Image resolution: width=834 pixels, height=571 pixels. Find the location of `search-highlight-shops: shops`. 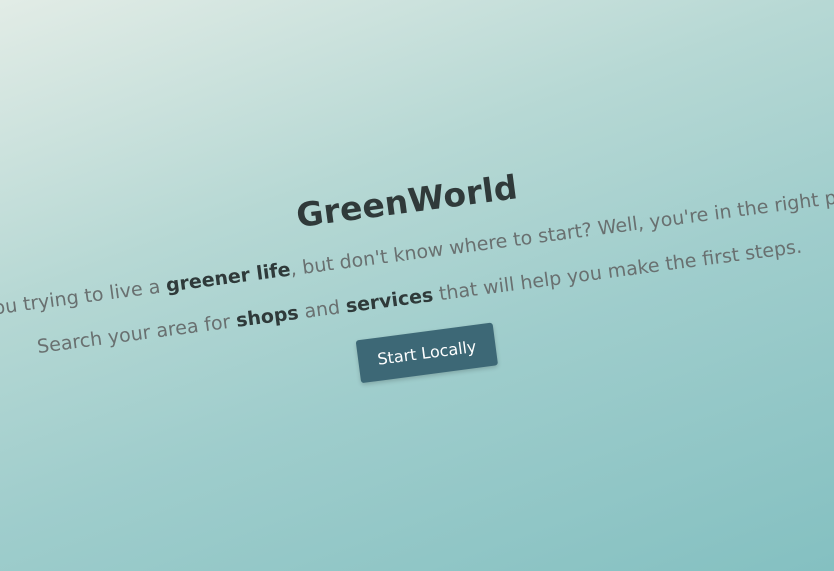

search-highlight-shops: shops is located at coordinates (267, 316).